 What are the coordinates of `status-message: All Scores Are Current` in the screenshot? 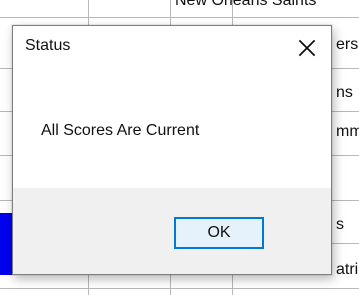 It's located at (120, 130).